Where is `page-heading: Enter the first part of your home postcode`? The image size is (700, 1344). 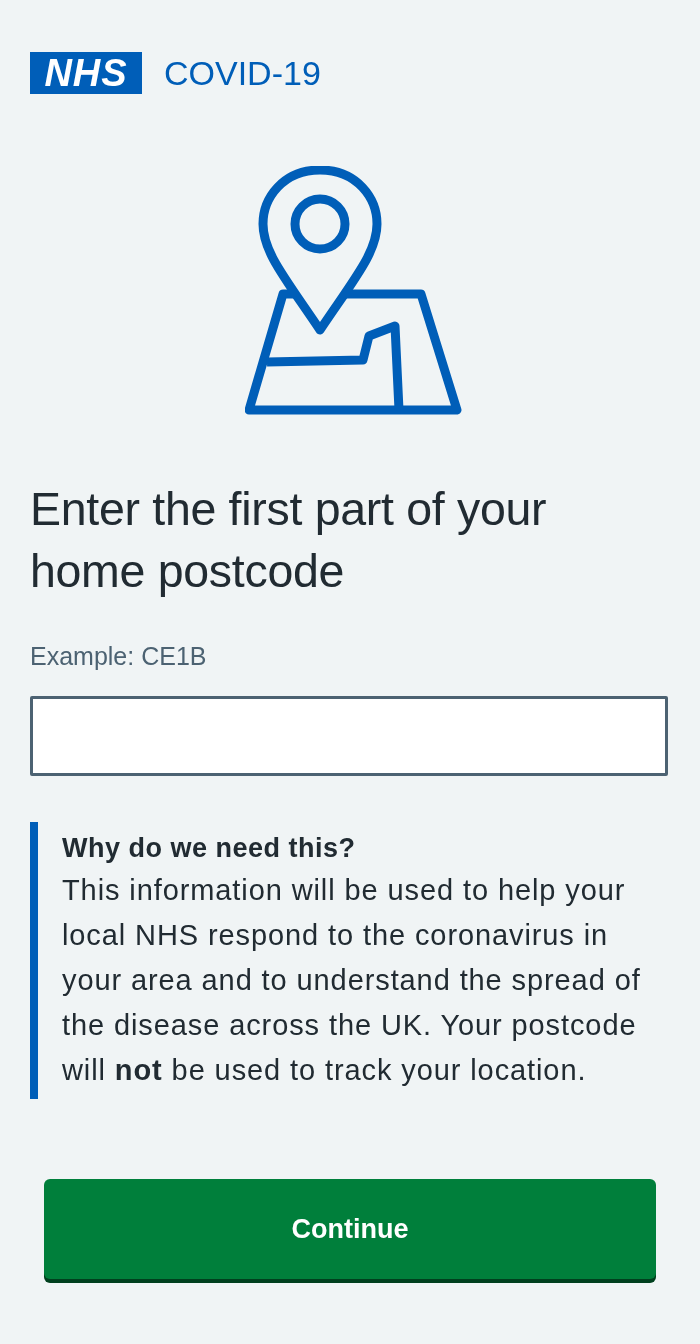
page-heading: Enter the first part of your home postcode is located at coordinates (289, 540).